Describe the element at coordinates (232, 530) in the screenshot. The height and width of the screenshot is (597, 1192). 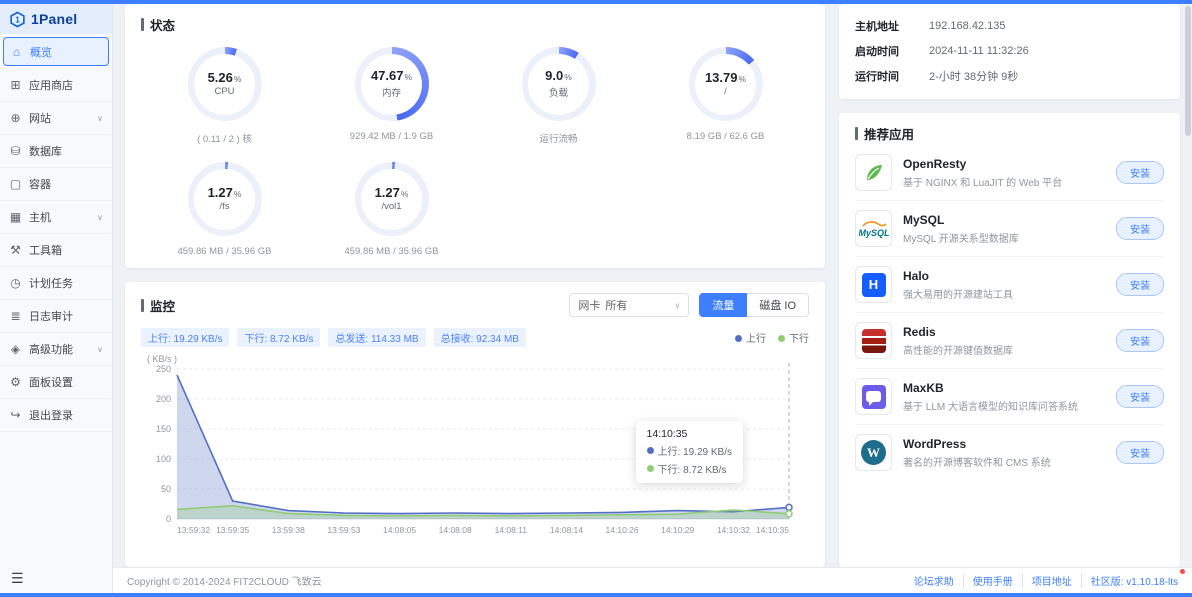
I see `svg-text: 13:59:35` at that location.